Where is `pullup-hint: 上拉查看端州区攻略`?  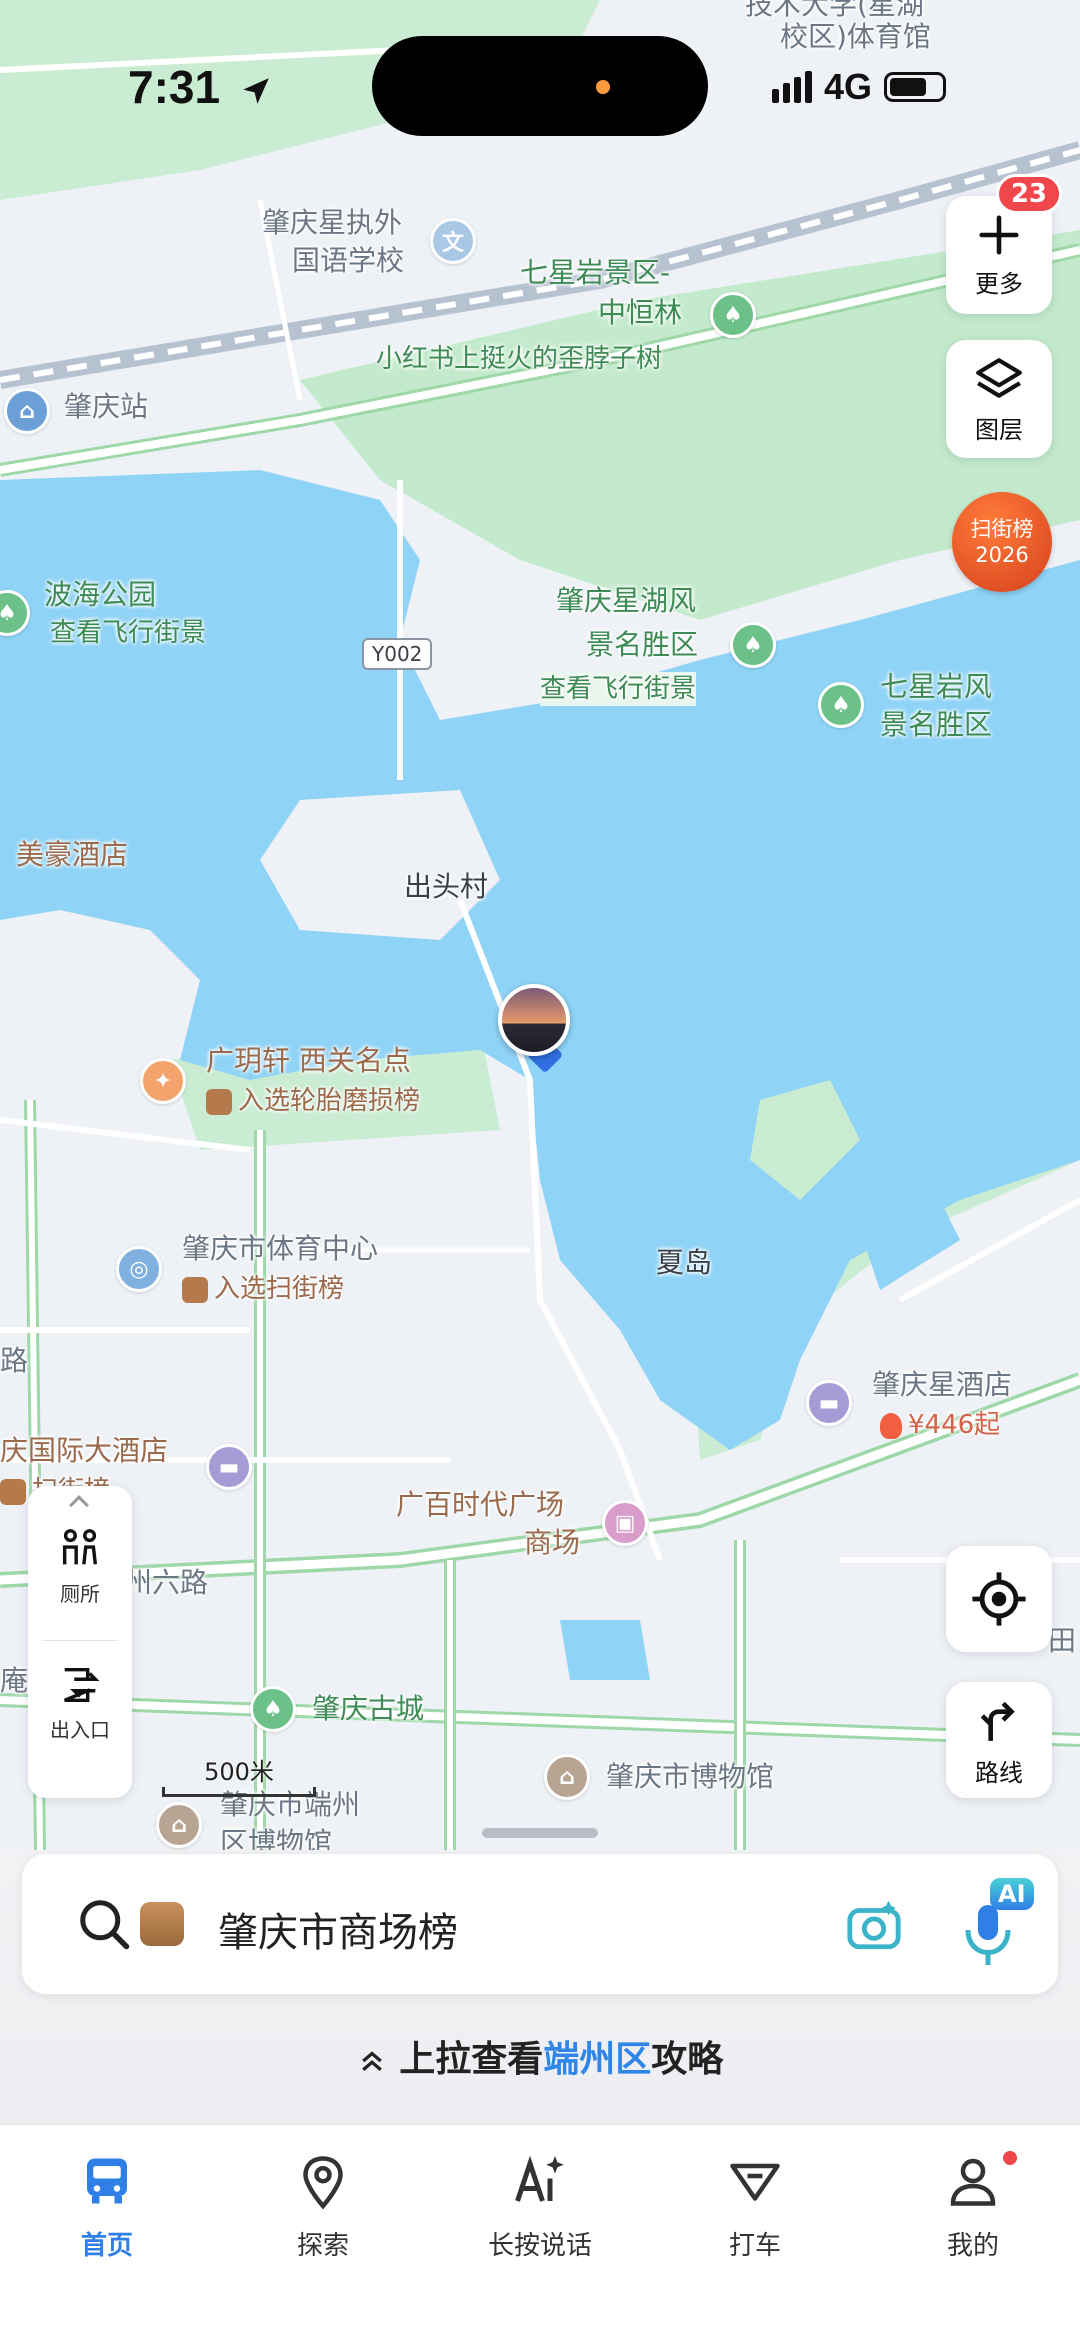 pullup-hint: 上拉查看端州区攻略 is located at coordinates (540, 2056).